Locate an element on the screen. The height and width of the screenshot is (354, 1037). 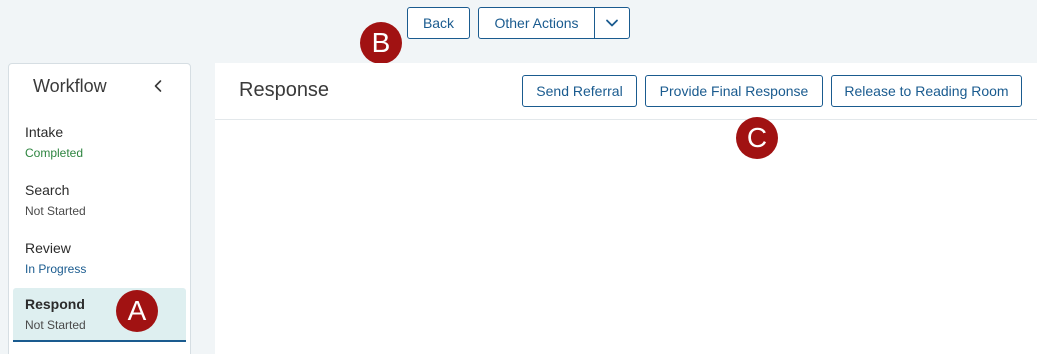
back-button: Back is located at coordinates (438, 23).